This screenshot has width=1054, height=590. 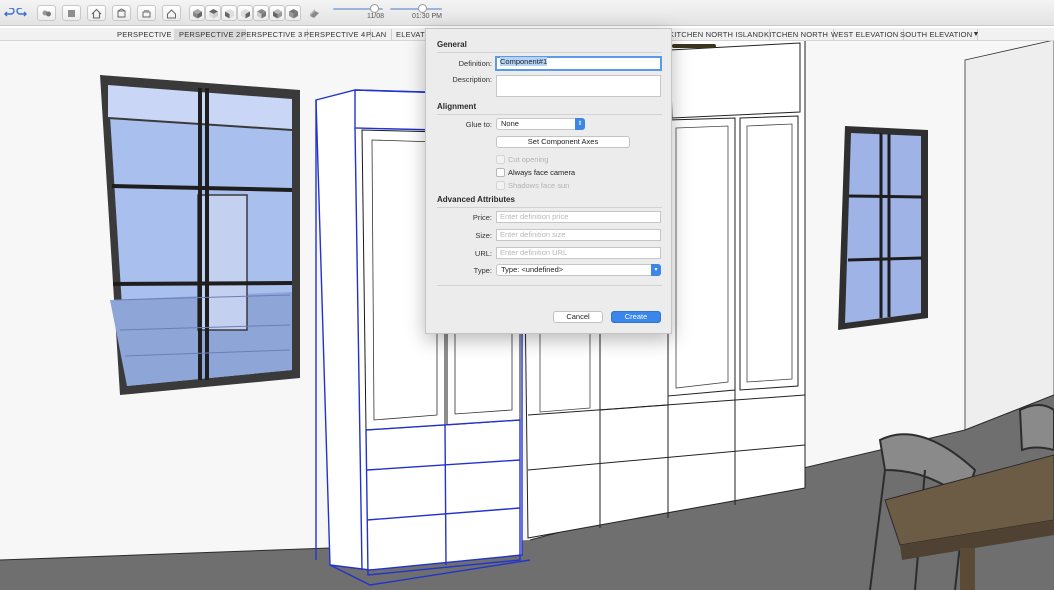 What do you see at coordinates (476, 199) in the screenshot?
I see `advanced-section-title: Advanced Attributes` at bounding box center [476, 199].